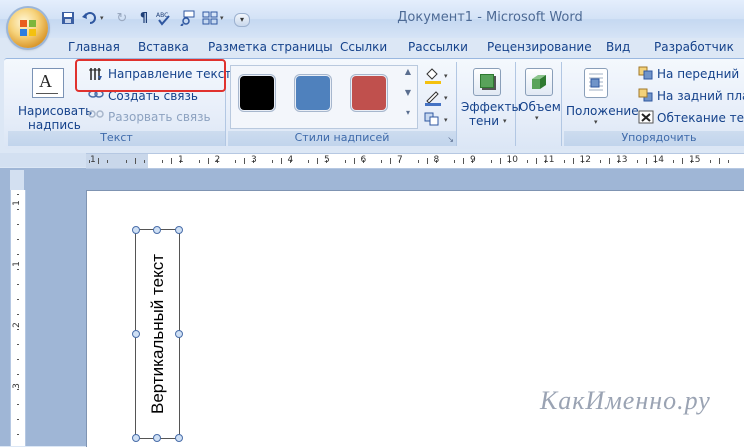  I want to click on layout-dropdown-icon: ▾, so click(222, 18).